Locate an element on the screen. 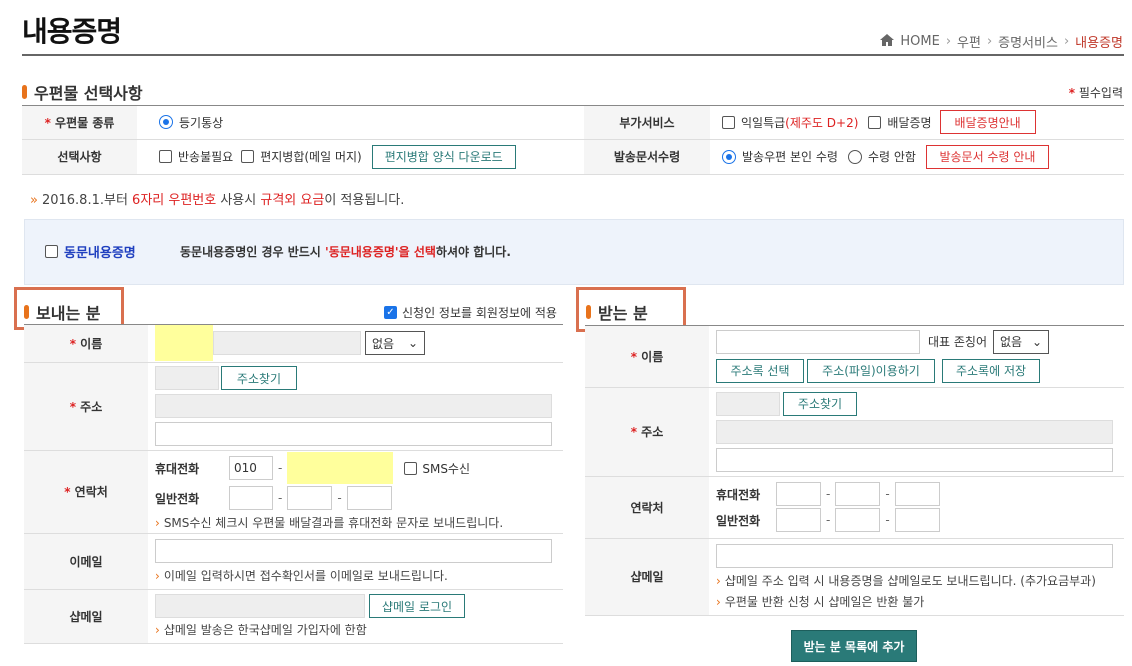 The image size is (1132, 666). mail-merge-download-button: 편지병합 양식 다운로드 is located at coordinates (443, 156).